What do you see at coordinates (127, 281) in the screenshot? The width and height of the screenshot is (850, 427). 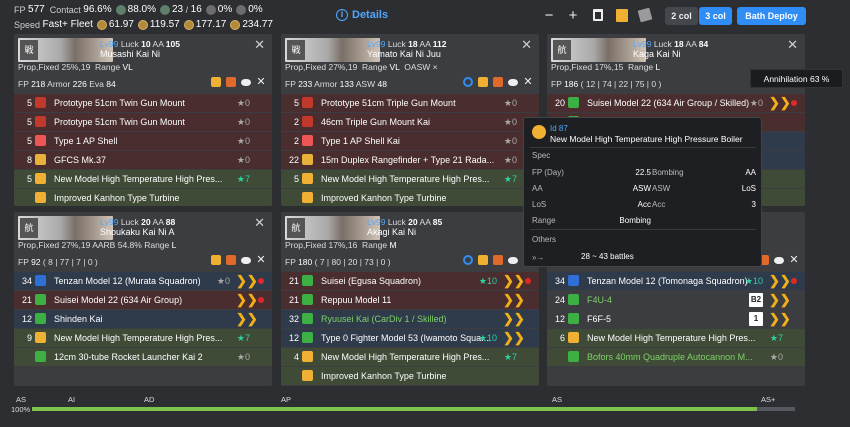 I see `equipment-name: Tenzan Model 12 (Murata Squadron)` at bounding box center [127, 281].